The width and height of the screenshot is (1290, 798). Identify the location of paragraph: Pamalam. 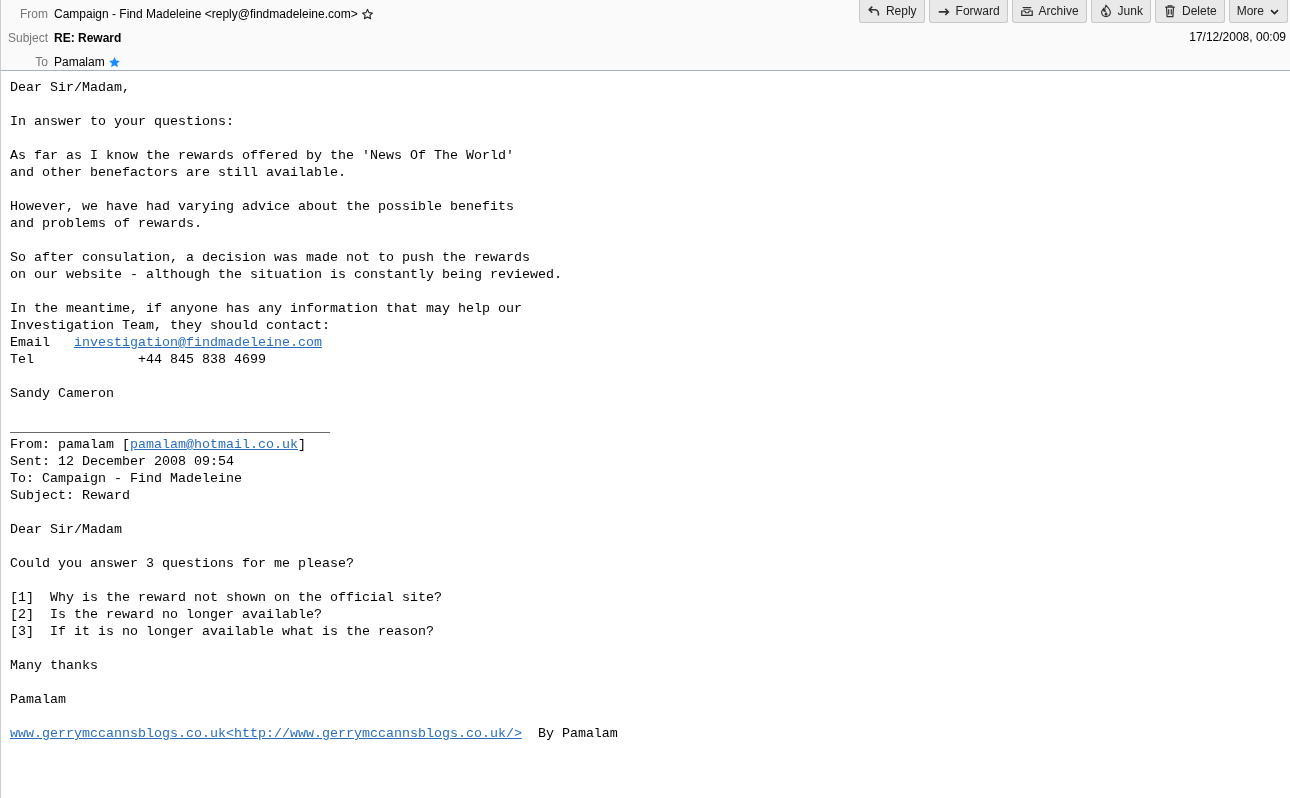
(38, 699).